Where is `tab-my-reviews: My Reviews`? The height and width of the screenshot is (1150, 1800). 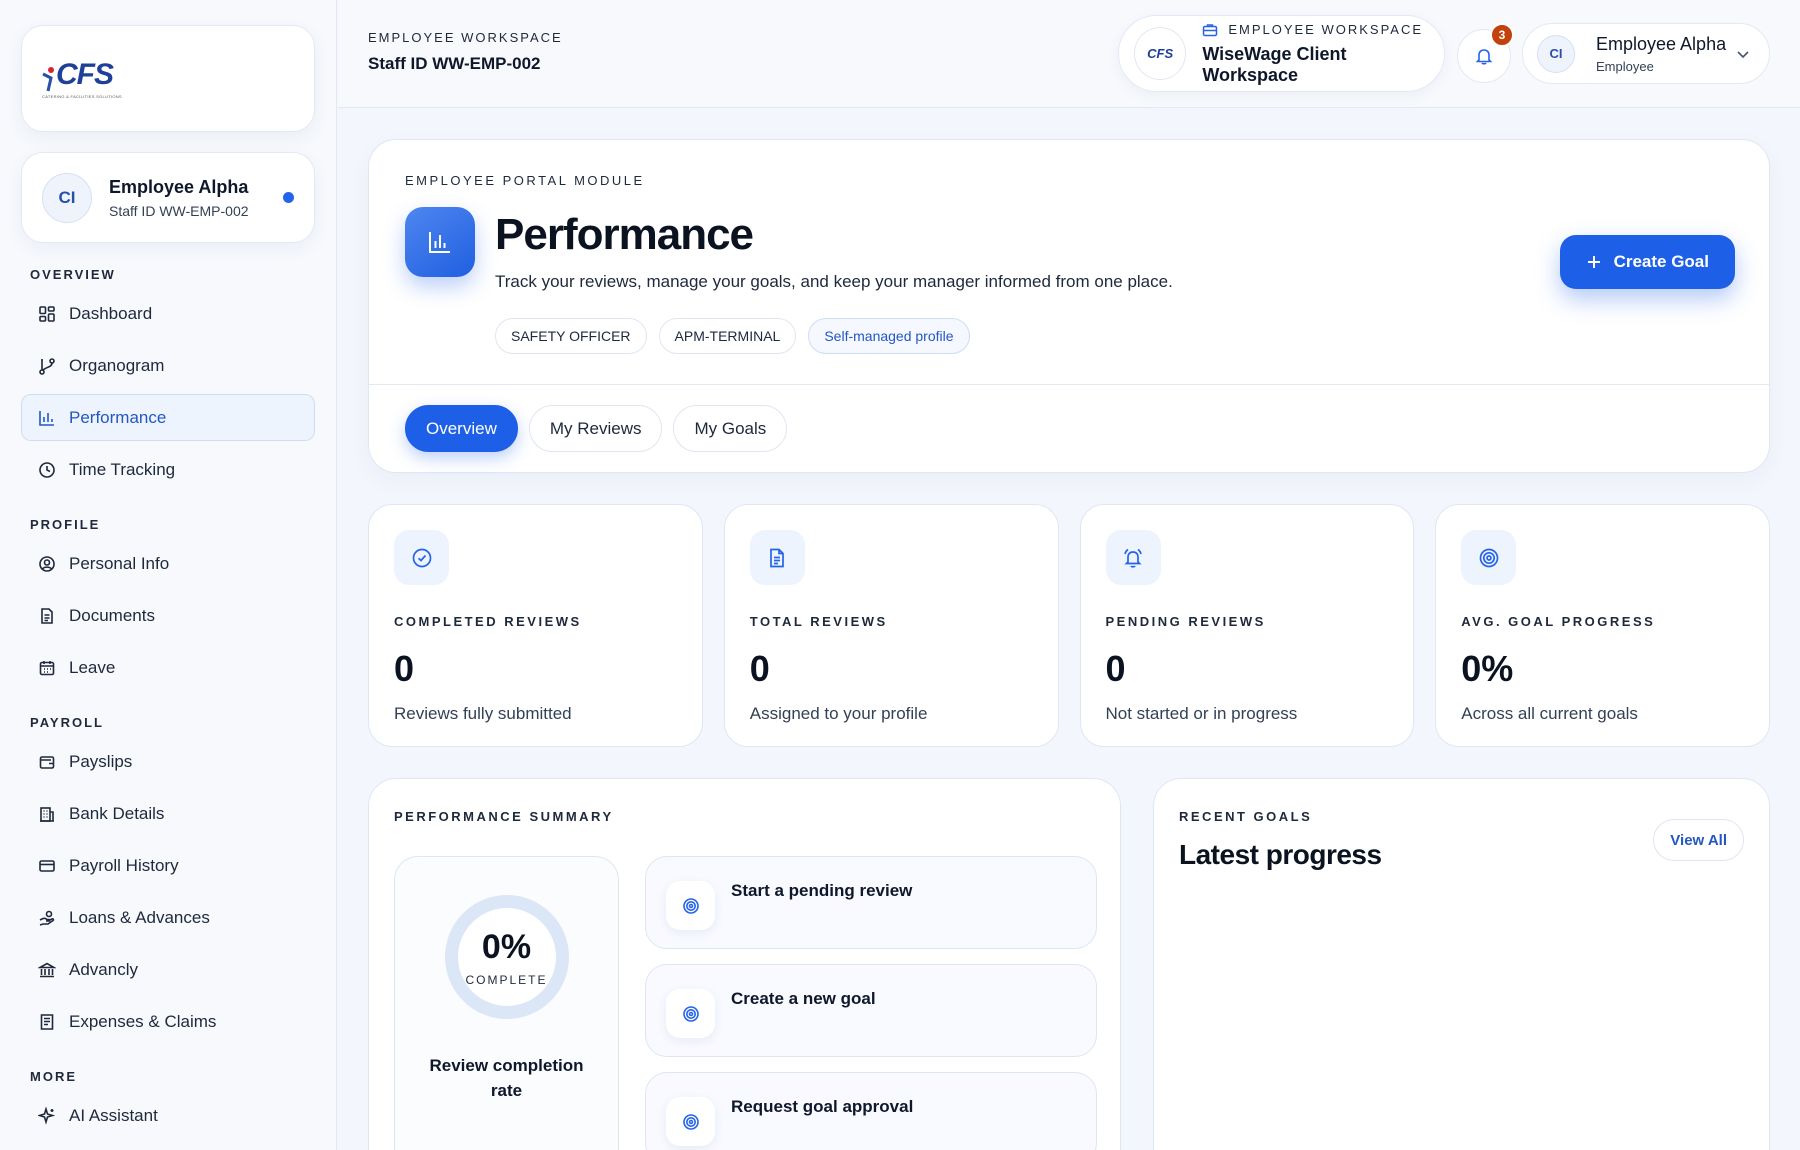
tab-my-reviews: My Reviews is located at coordinates (595, 428).